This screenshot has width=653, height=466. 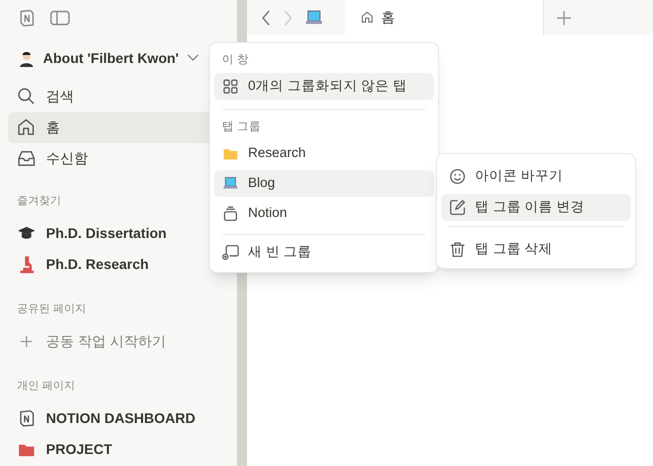 I want to click on section-heading: 공유된 페이지, so click(x=52, y=309).